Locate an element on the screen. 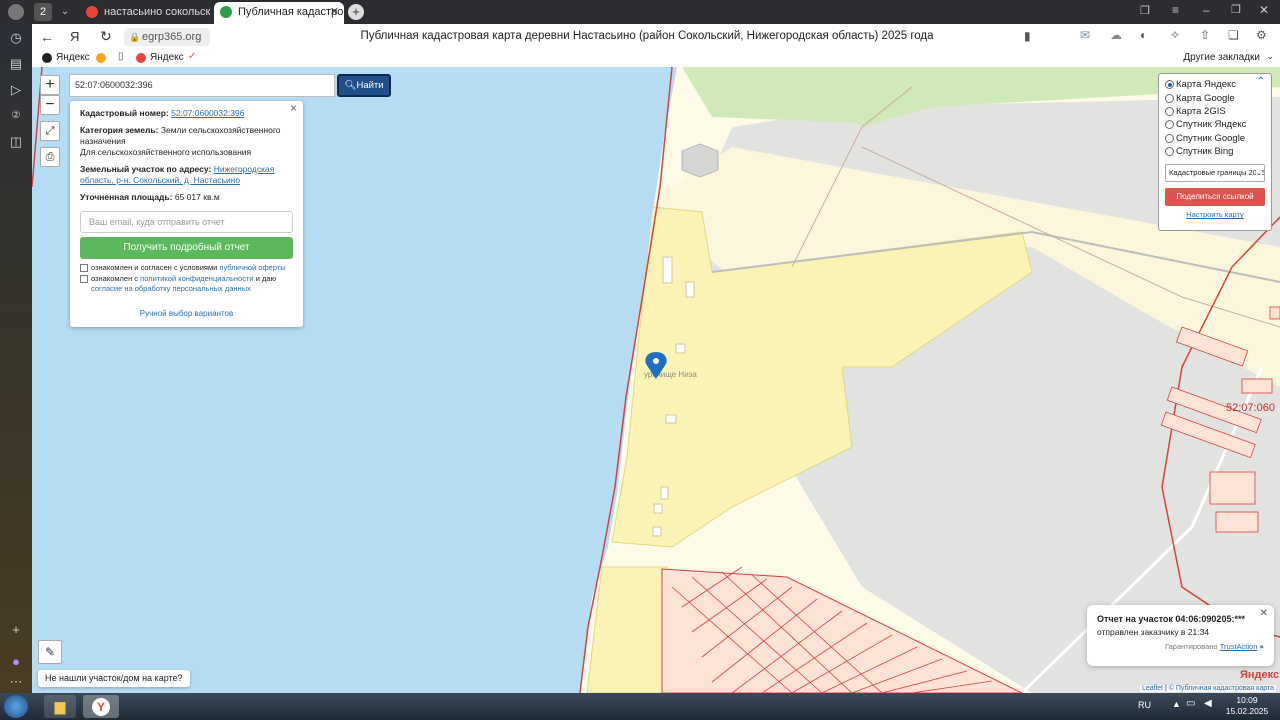  cadastral-search-input: 52:07:0600032:396 is located at coordinates (202, 85).